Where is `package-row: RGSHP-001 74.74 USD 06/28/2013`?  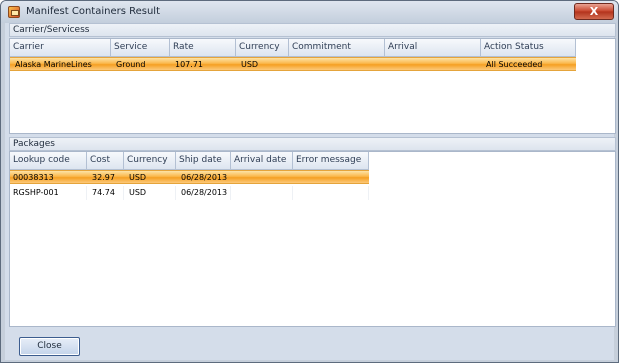 package-row: RGSHP-001 74.74 USD 06/28/2013 is located at coordinates (189, 193).